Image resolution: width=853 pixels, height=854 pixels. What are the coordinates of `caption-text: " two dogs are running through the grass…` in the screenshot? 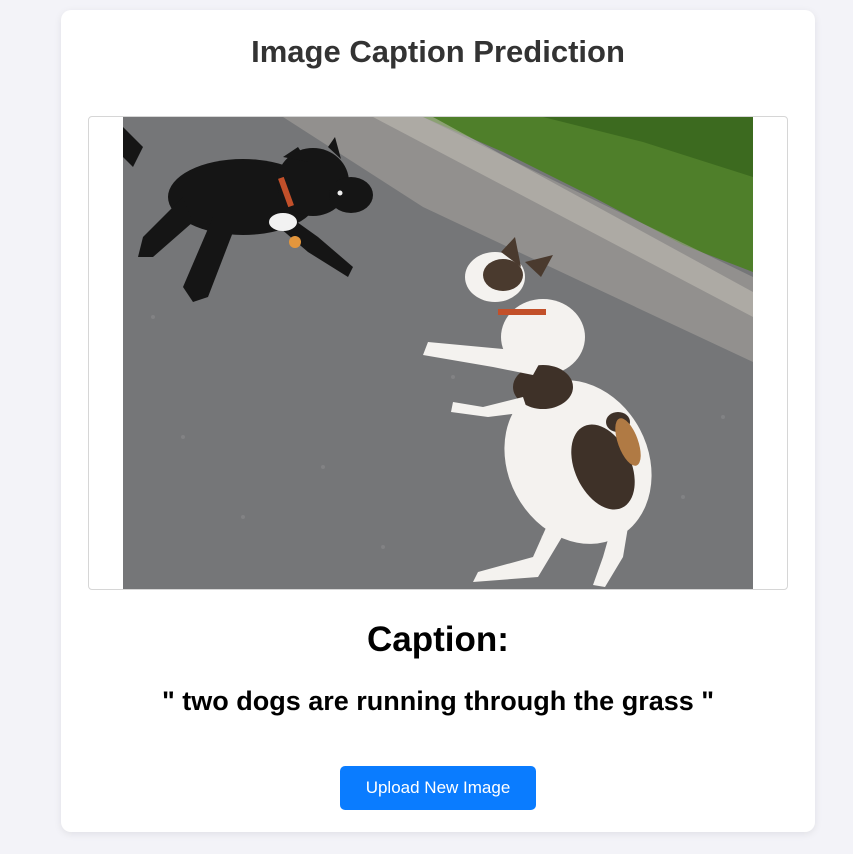 It's located at (438, 701).